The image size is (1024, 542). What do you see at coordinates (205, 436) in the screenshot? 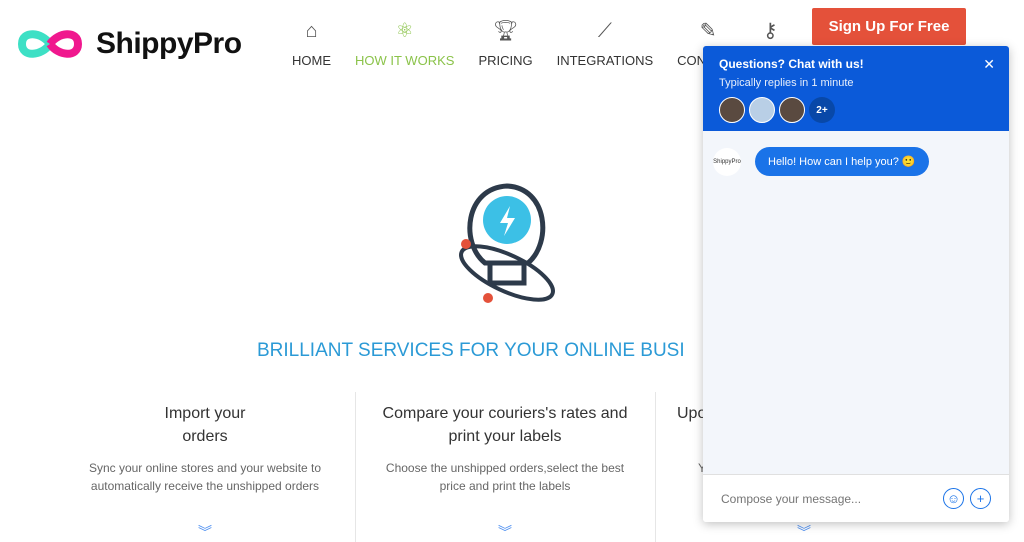
I see `feature-title: orders` at bounding box center [205, 436].